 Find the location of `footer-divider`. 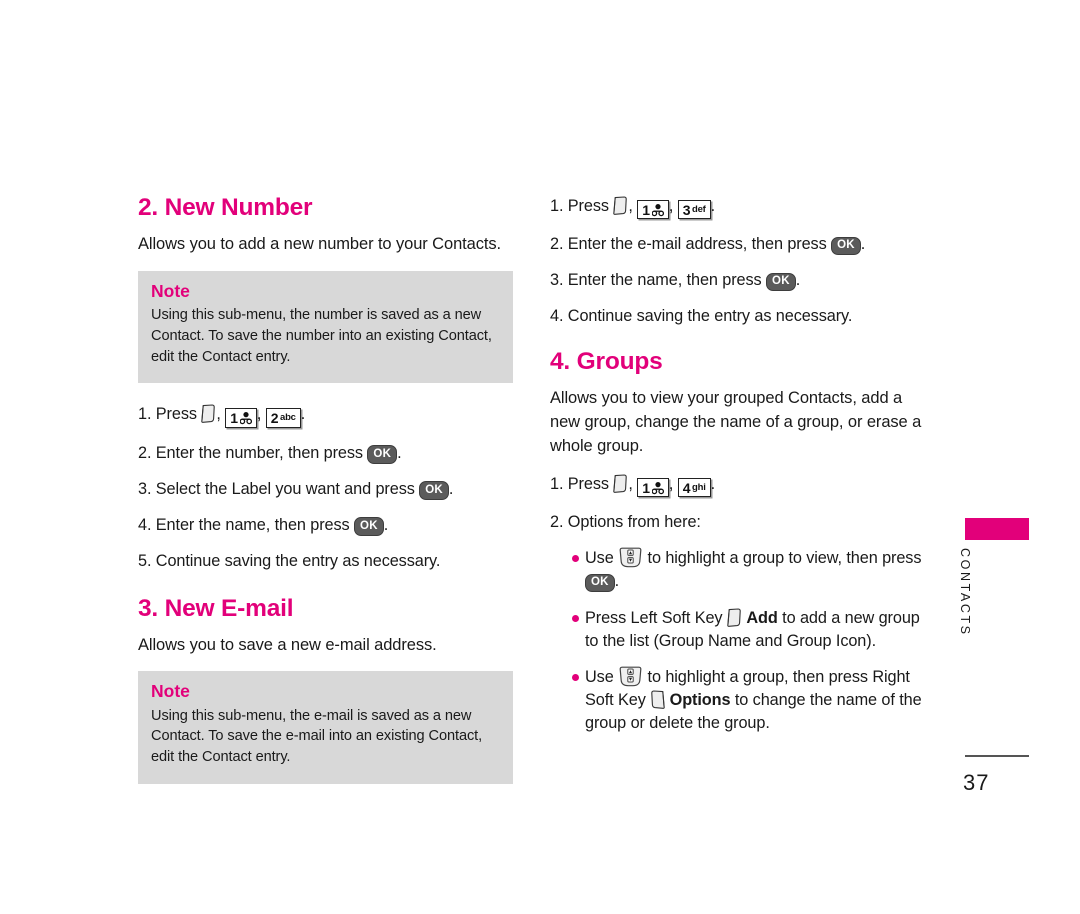

footer-divider is located at coordinates (997, 756).